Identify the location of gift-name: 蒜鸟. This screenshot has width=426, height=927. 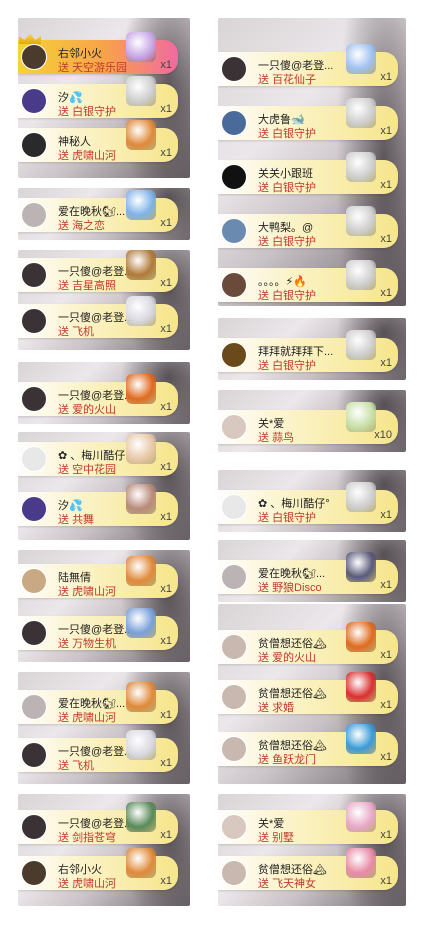
(283, 438).